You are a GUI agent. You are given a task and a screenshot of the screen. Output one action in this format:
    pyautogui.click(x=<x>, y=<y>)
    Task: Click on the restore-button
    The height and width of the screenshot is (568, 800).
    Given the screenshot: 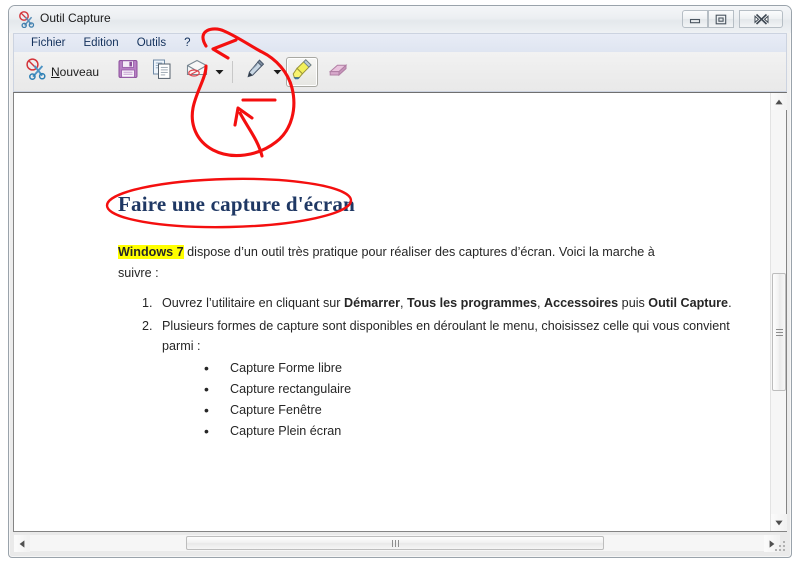 What is the action you would take?
    pyautogui.click(x=721, y=19)
    